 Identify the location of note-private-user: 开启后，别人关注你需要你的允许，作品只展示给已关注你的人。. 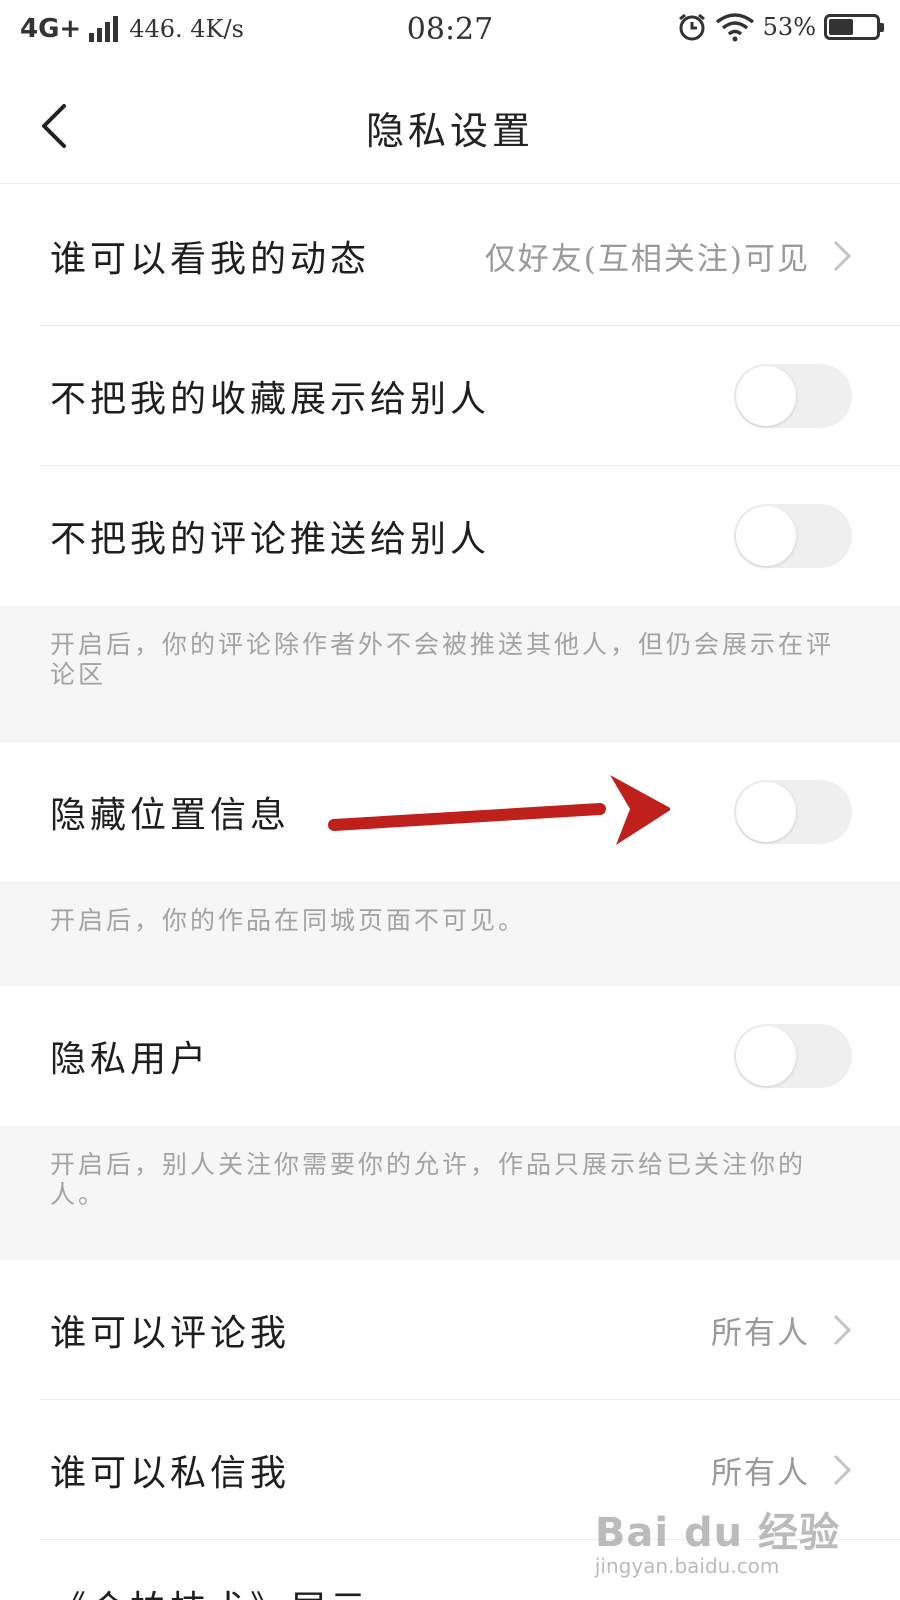
(450, 1193).